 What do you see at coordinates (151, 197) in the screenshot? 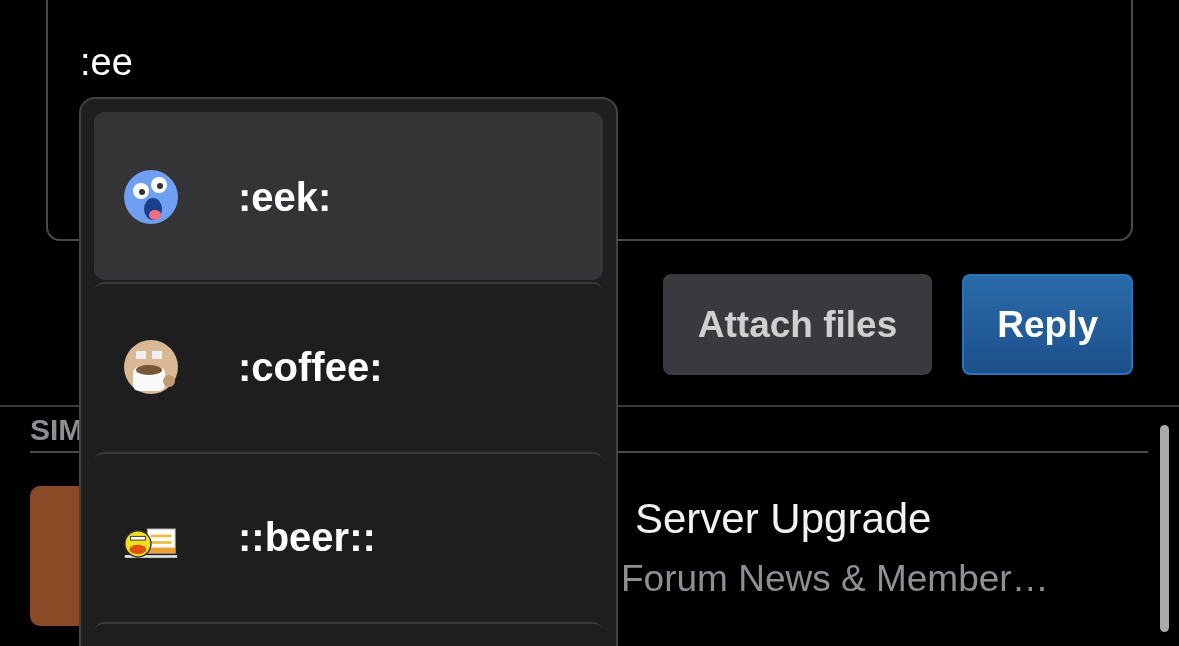
I see `shocked-face-icon` at bounding box center [151, 197].